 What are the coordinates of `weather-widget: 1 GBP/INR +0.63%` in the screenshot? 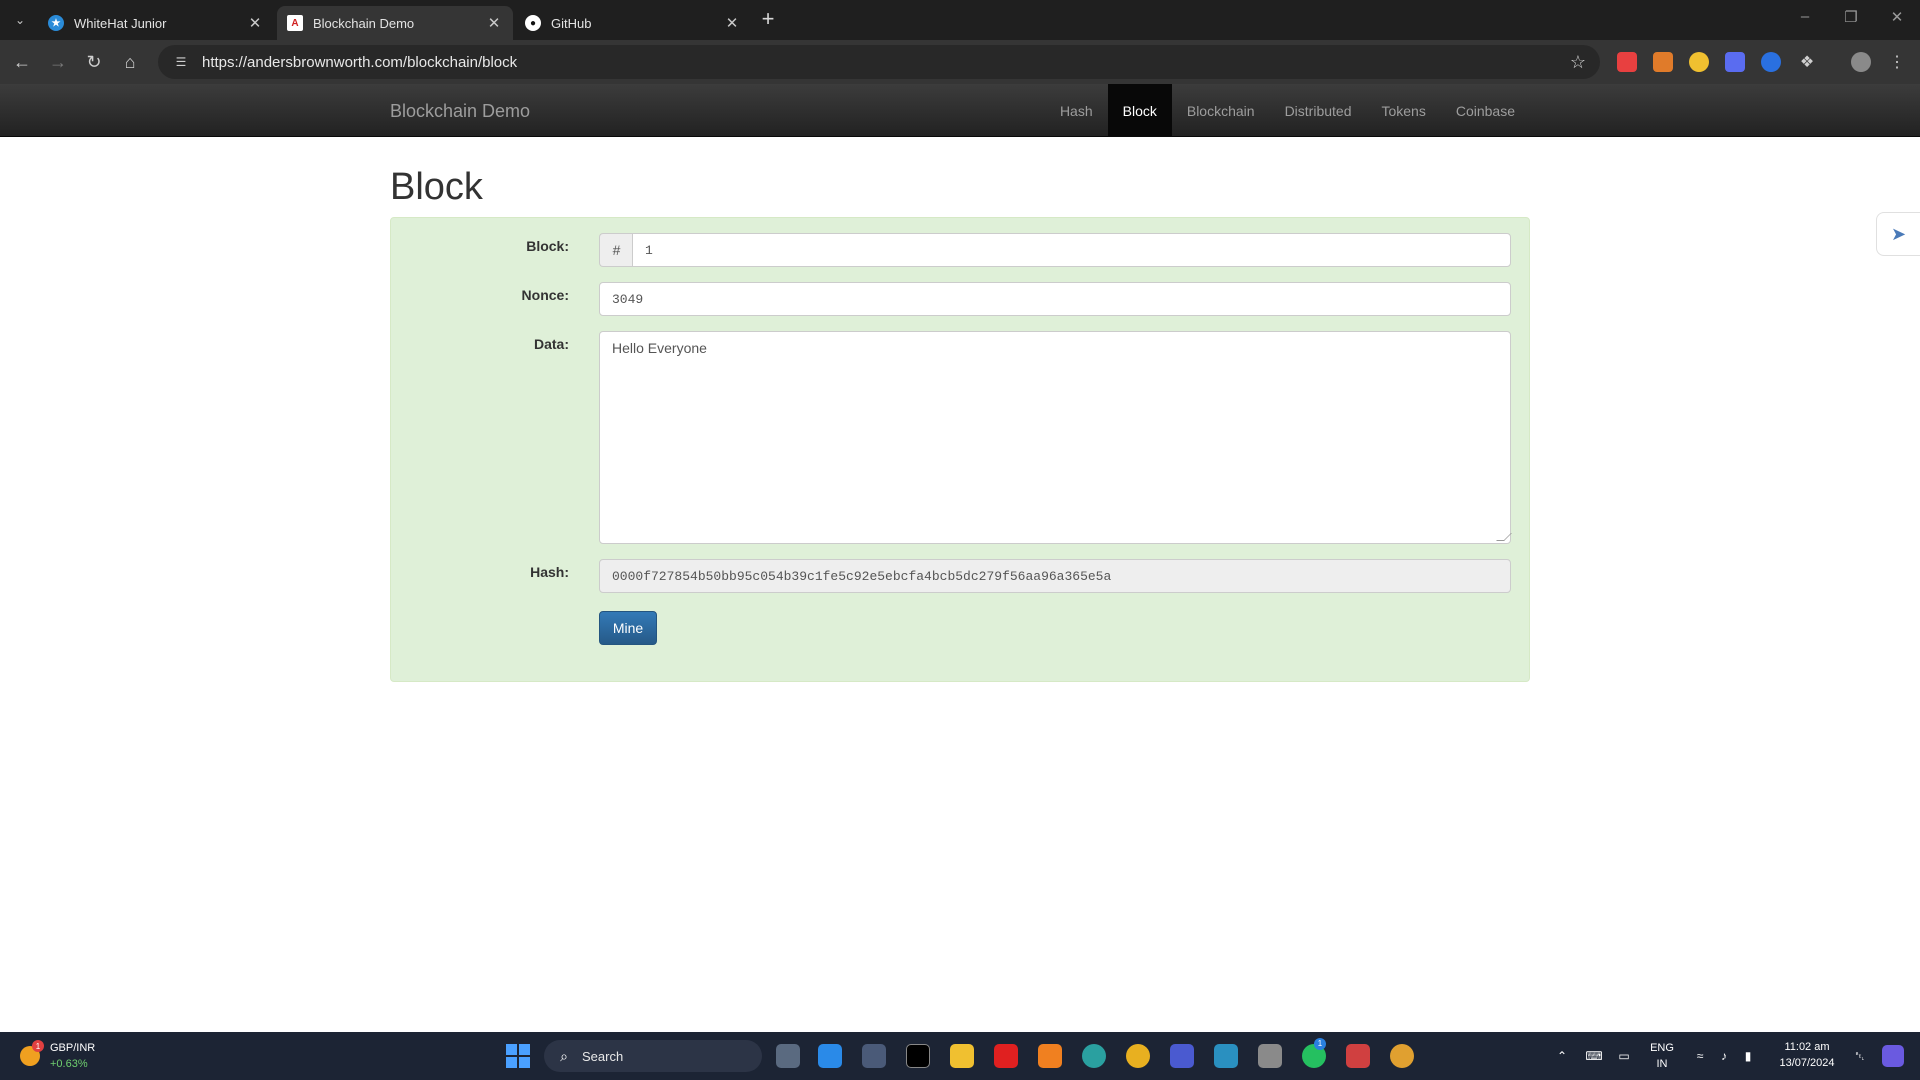 It's located at (65, 1057).